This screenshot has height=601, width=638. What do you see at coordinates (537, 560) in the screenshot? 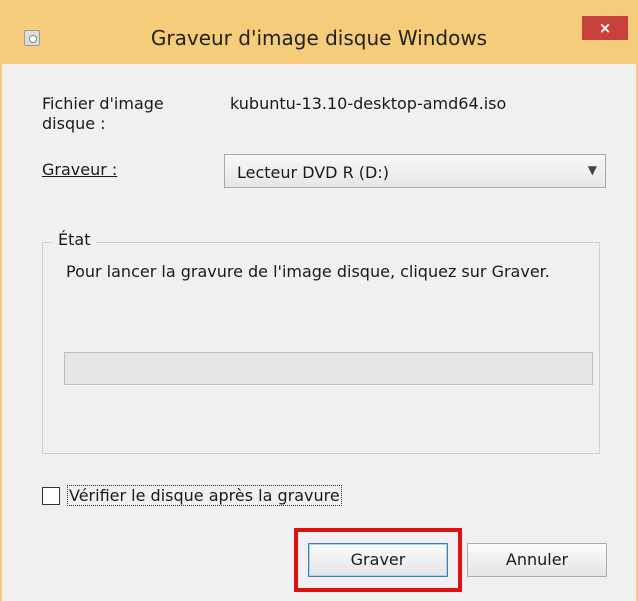
I see `cancel-button: Annuler` at bounding box center [537, 560].